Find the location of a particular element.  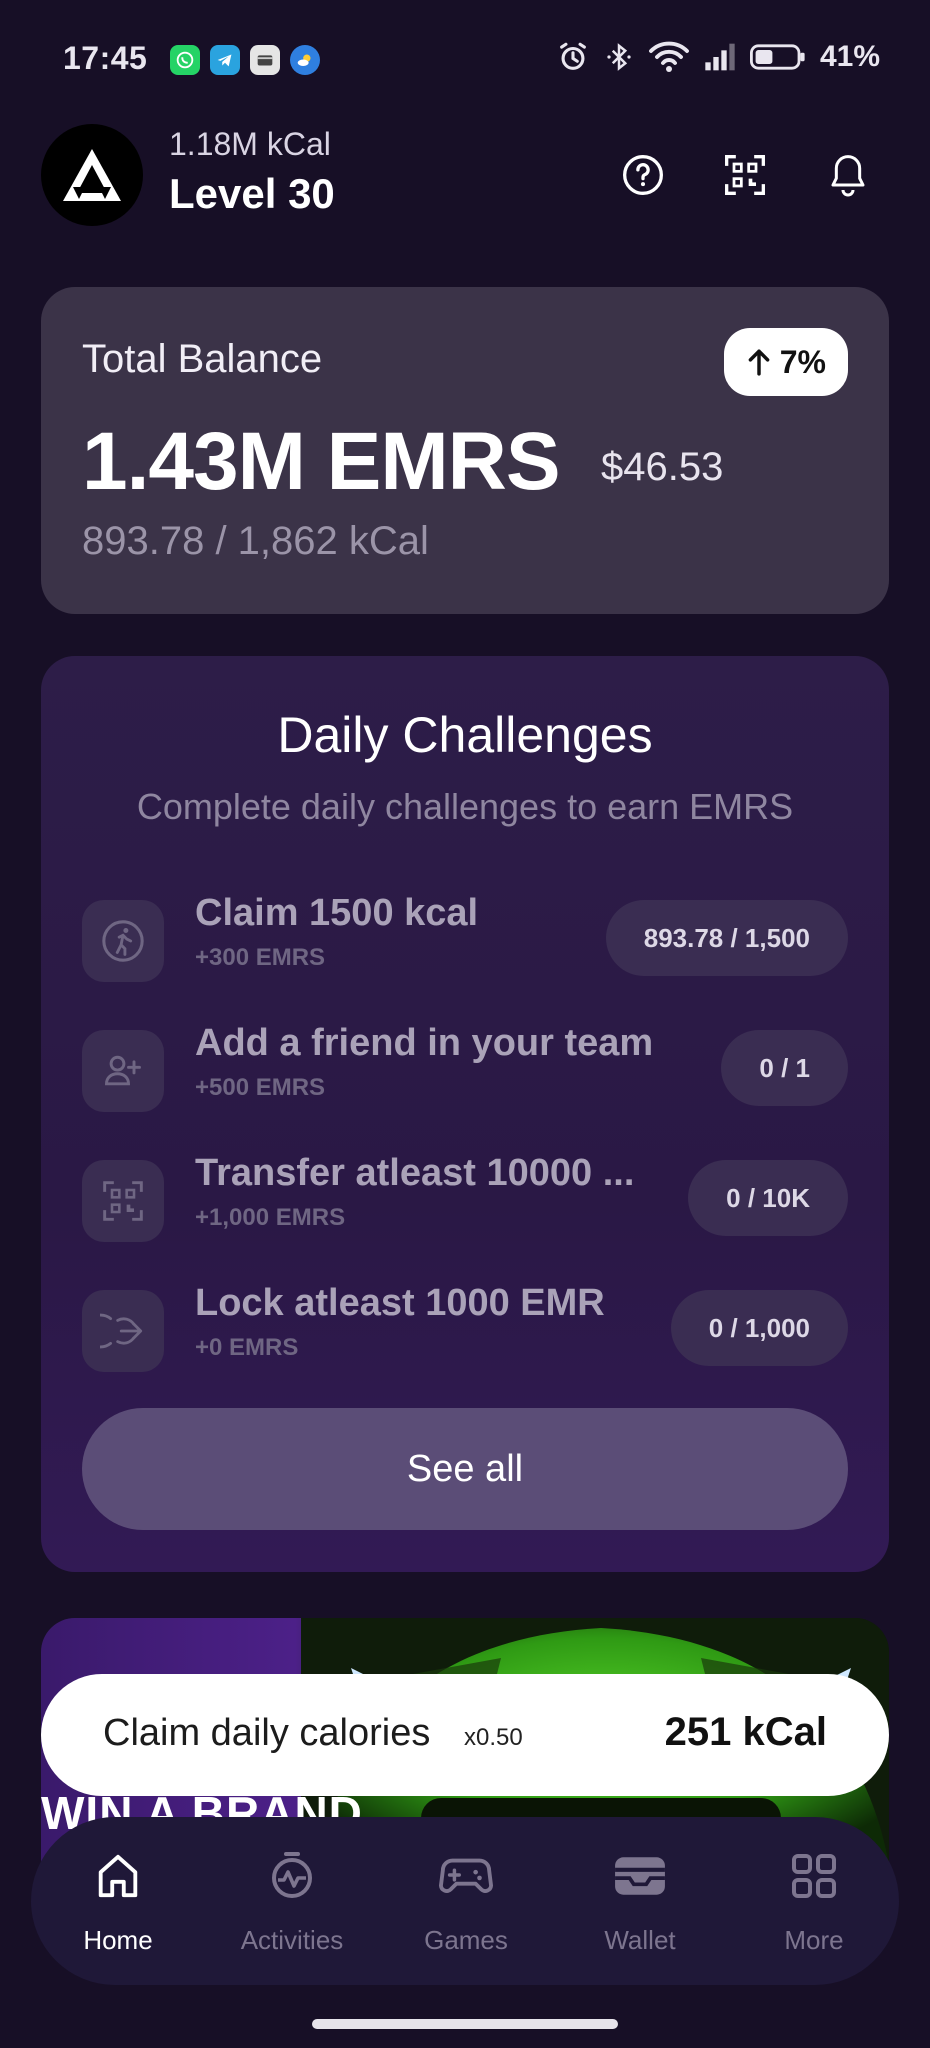

claim-daily-calories-button: Claim daily calories x0.50 251 kCal is located at coordinates (465, 1735).